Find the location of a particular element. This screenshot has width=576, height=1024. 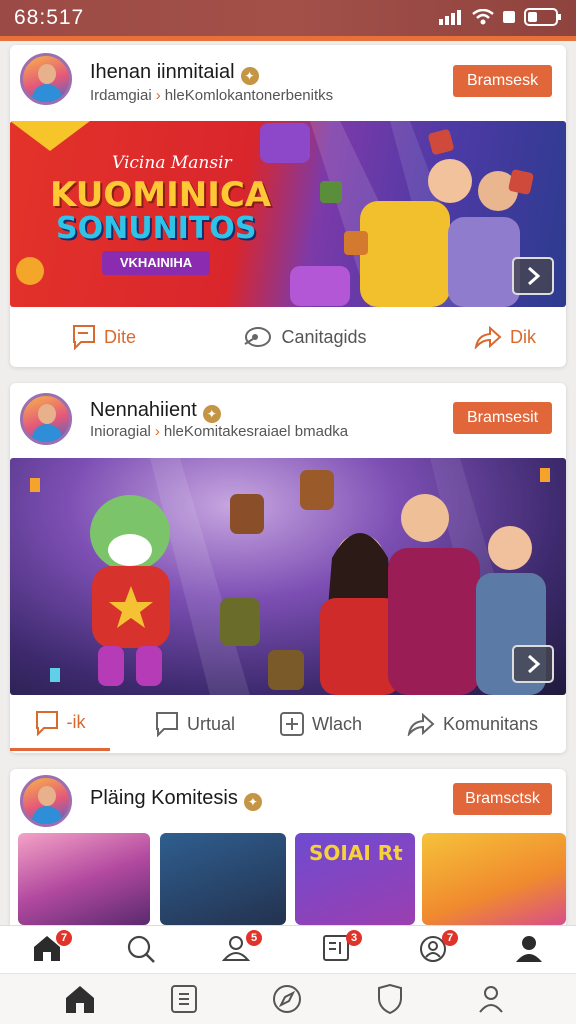

action-watch: Wlach is located at coordinates (320, 724).